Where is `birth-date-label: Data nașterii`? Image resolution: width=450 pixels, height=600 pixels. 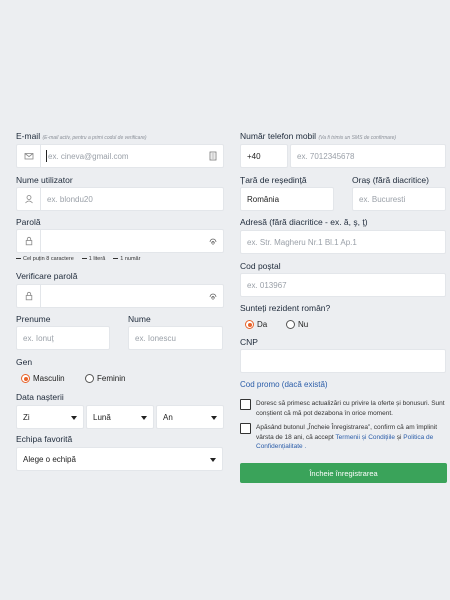
birth-date-label: Data nașterii is located at coordinates (40, 397).